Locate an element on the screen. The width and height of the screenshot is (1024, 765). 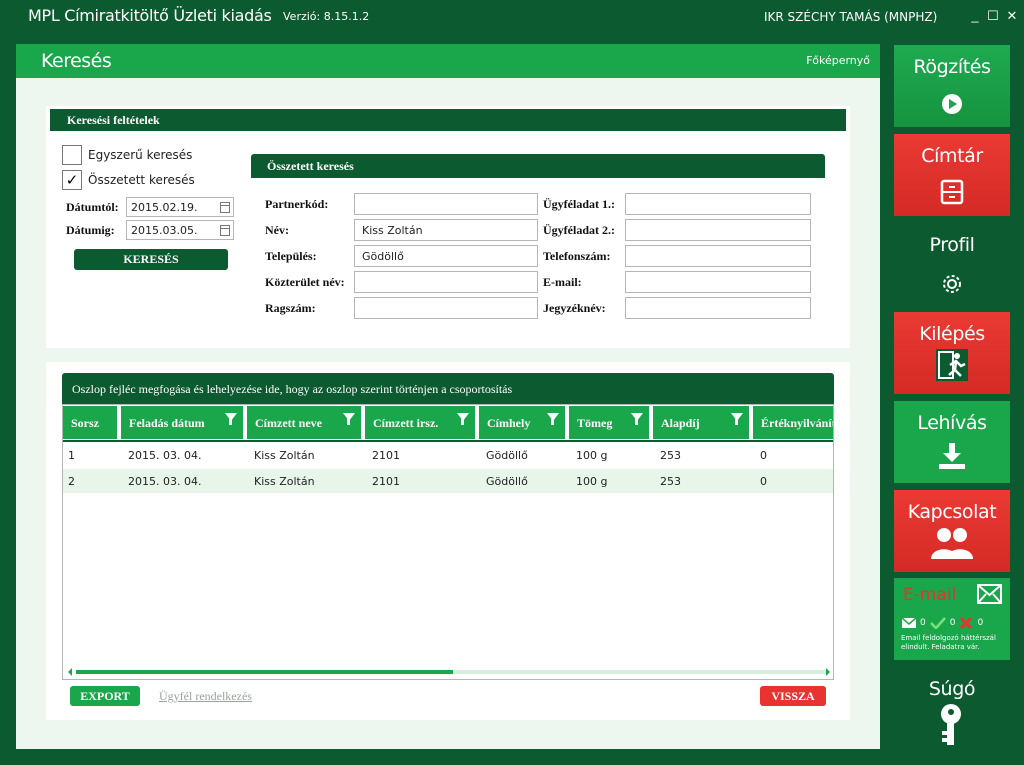
email-label: E-mail: is located at coordinates (562, 282).